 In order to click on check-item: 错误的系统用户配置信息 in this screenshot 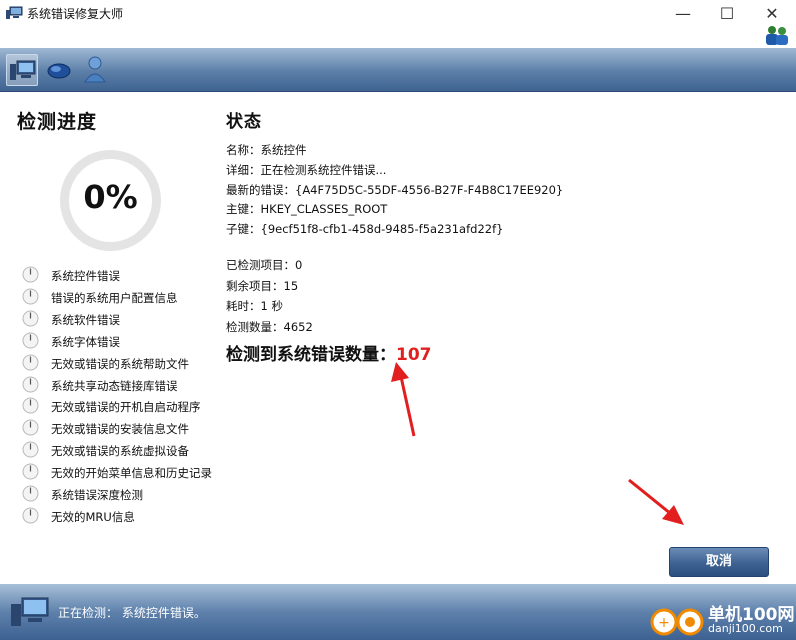, I will do `click(127, 297)`.